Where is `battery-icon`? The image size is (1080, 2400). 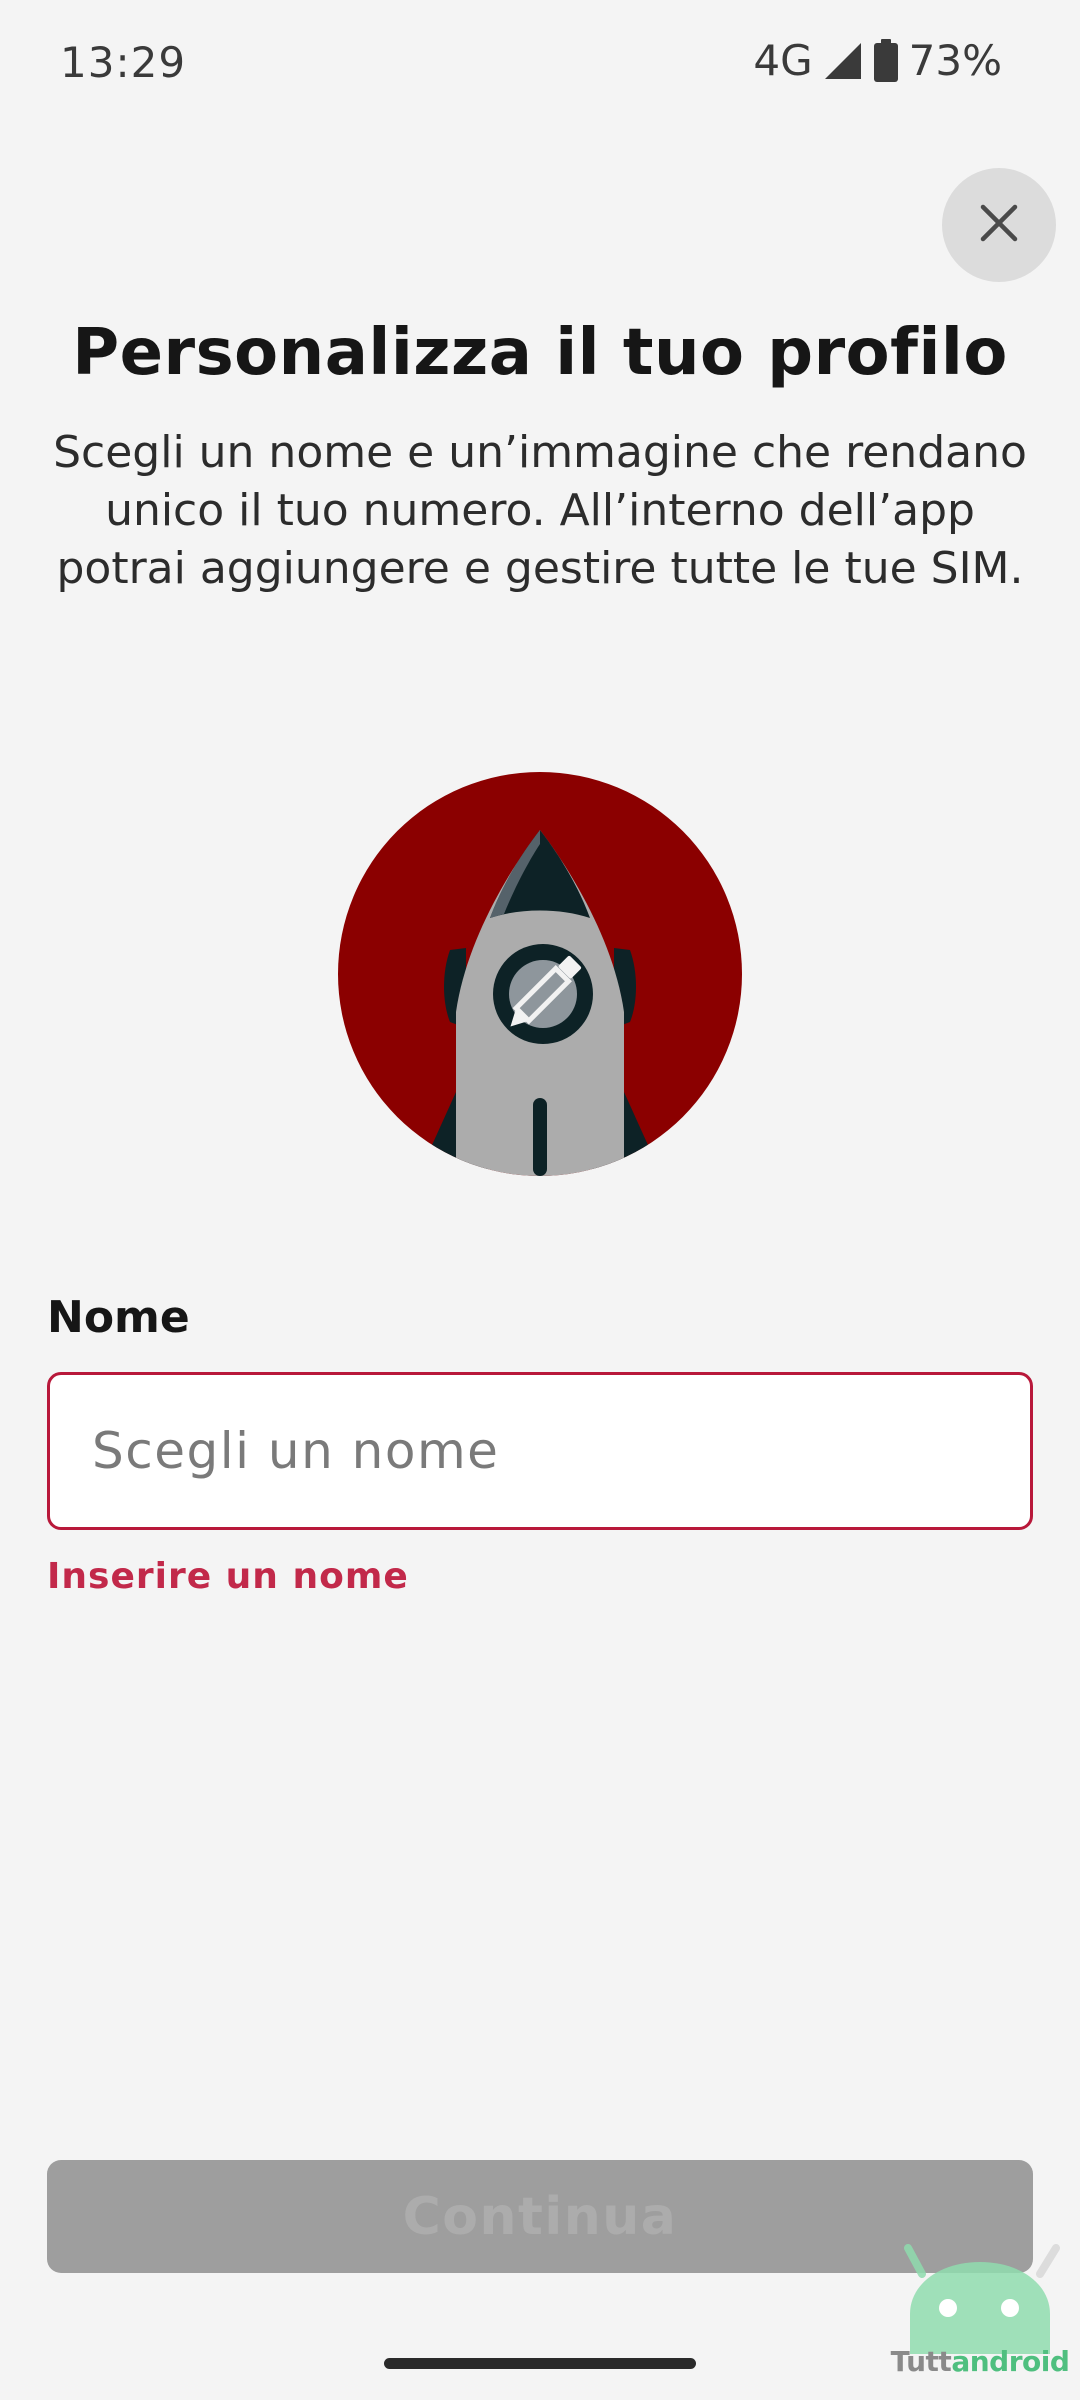
battery-icon is located at coordinates (886, 60).